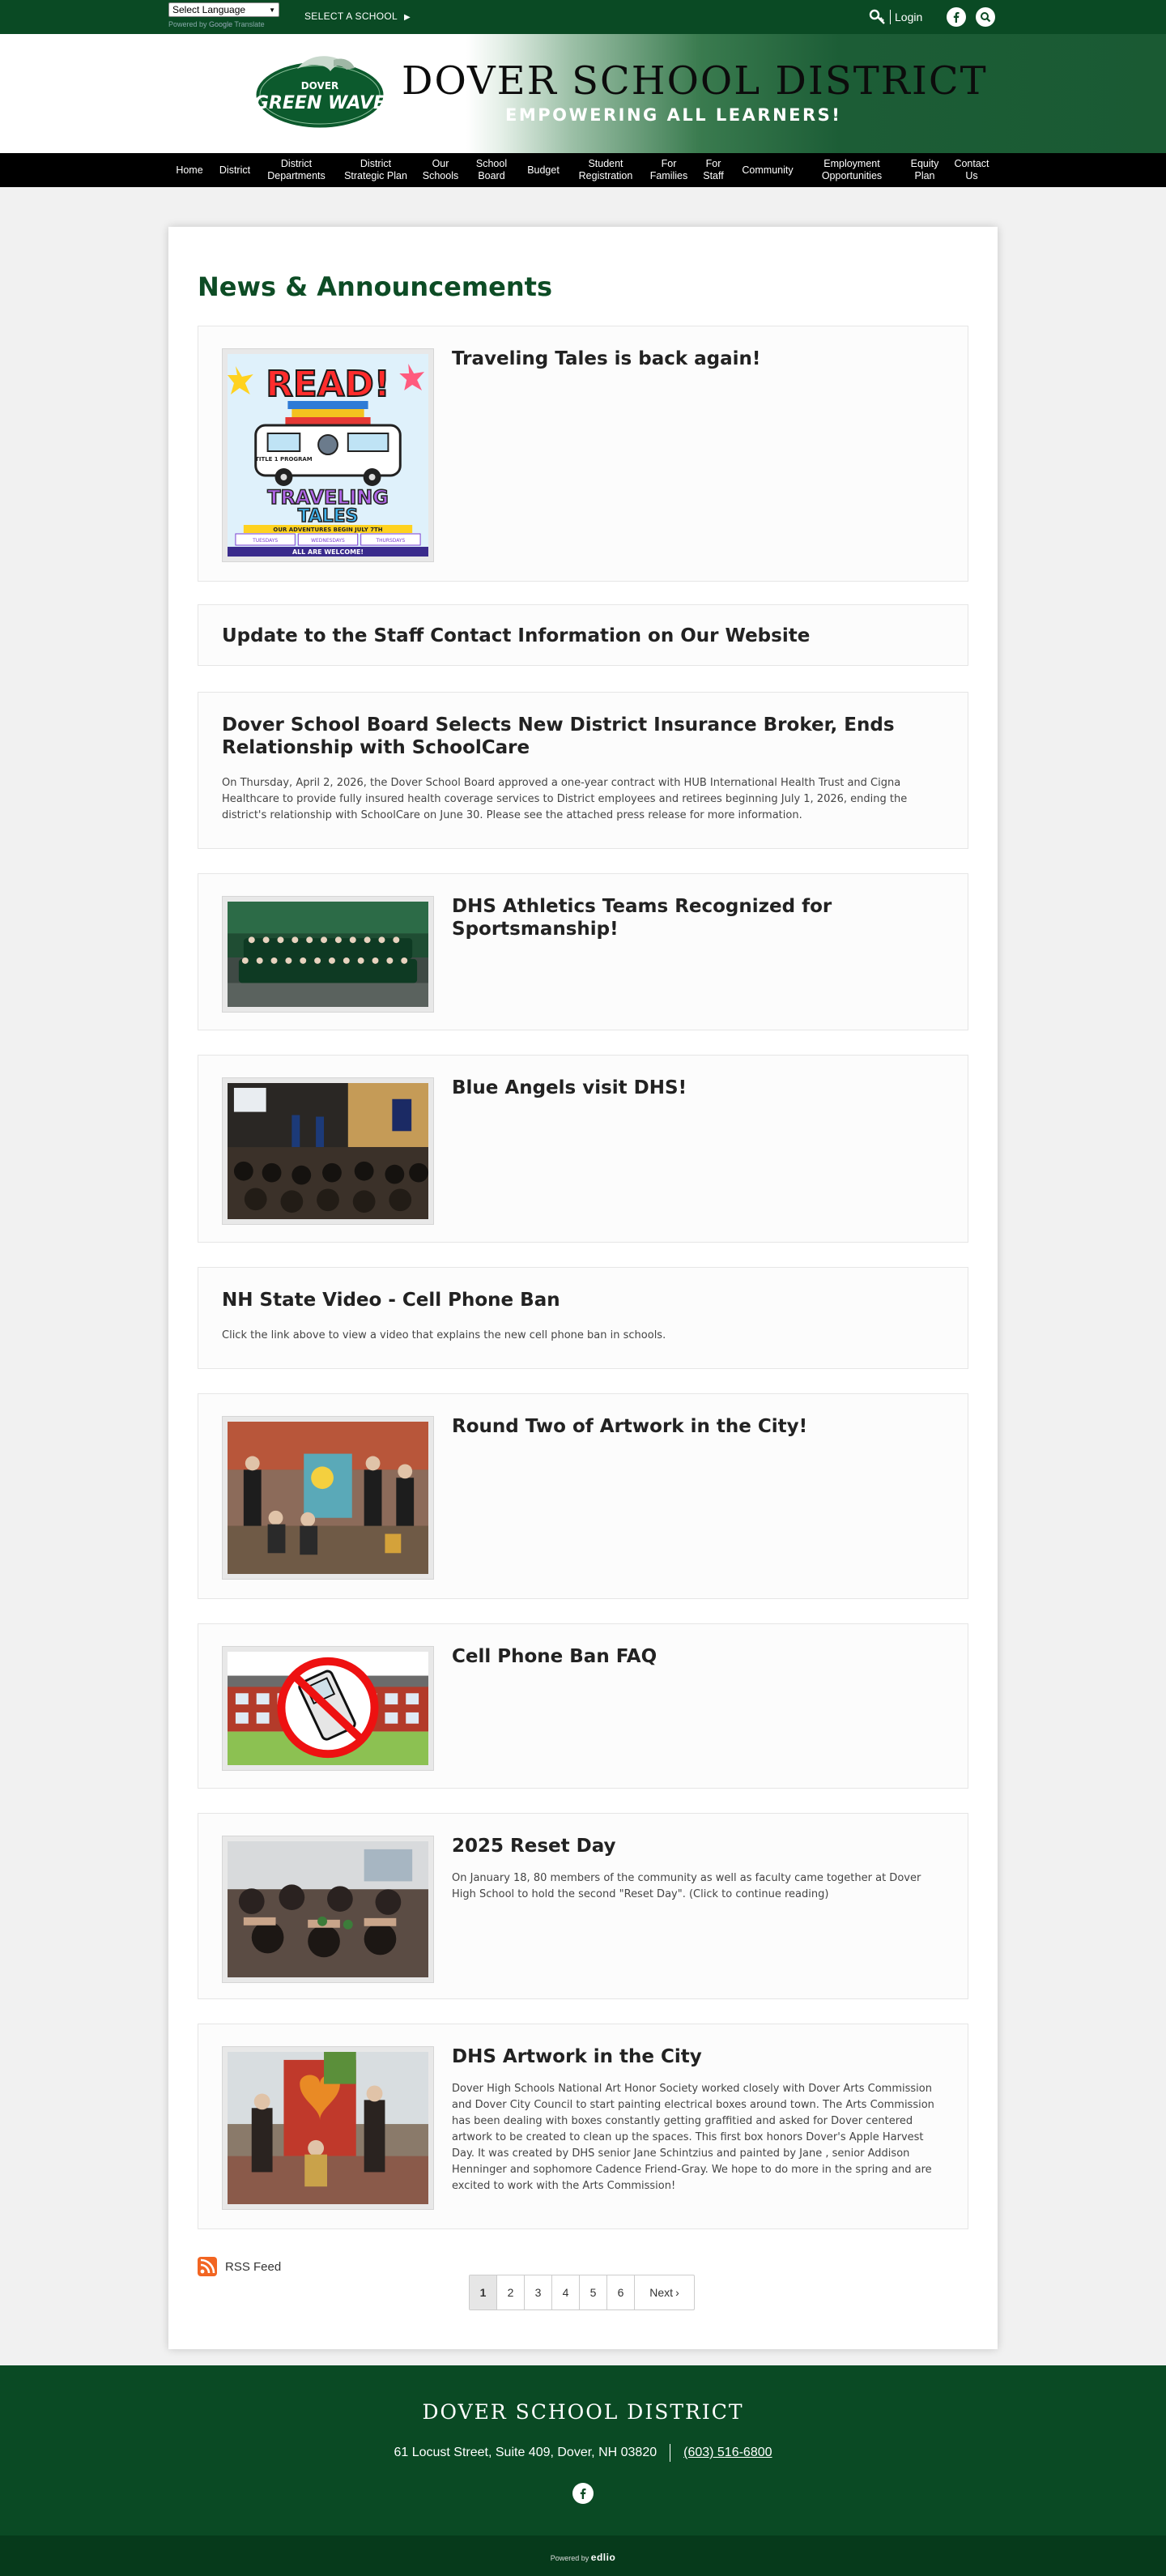 This screenshot has height=2576, width=1166. Describe the element at coordinates (593, 2292) in the screenshot. I see `page-5-button: 5` at that location.